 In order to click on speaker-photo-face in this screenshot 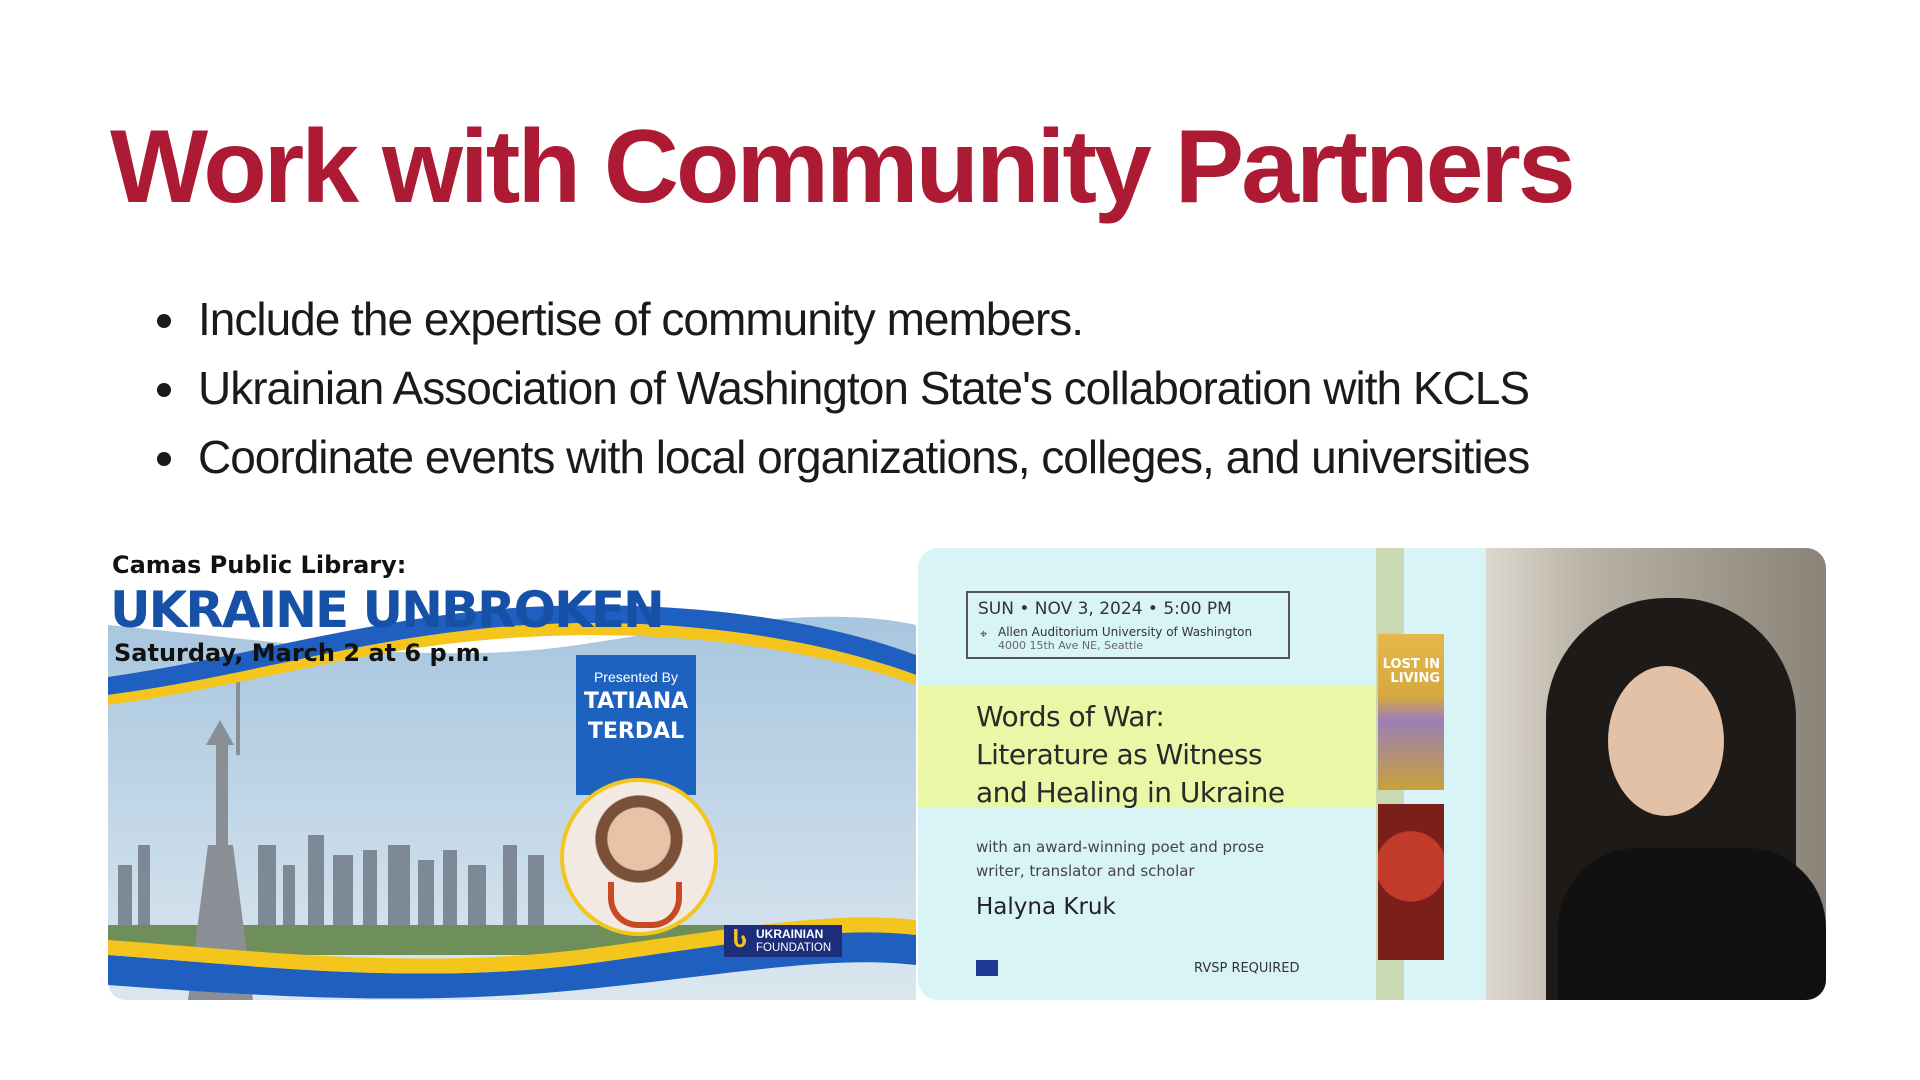, I will do `click(1666, 741)`.